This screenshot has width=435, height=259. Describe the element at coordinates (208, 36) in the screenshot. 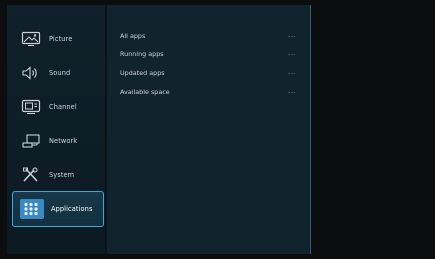

I see `panel-row-all-apps: All apps ---` at that location.